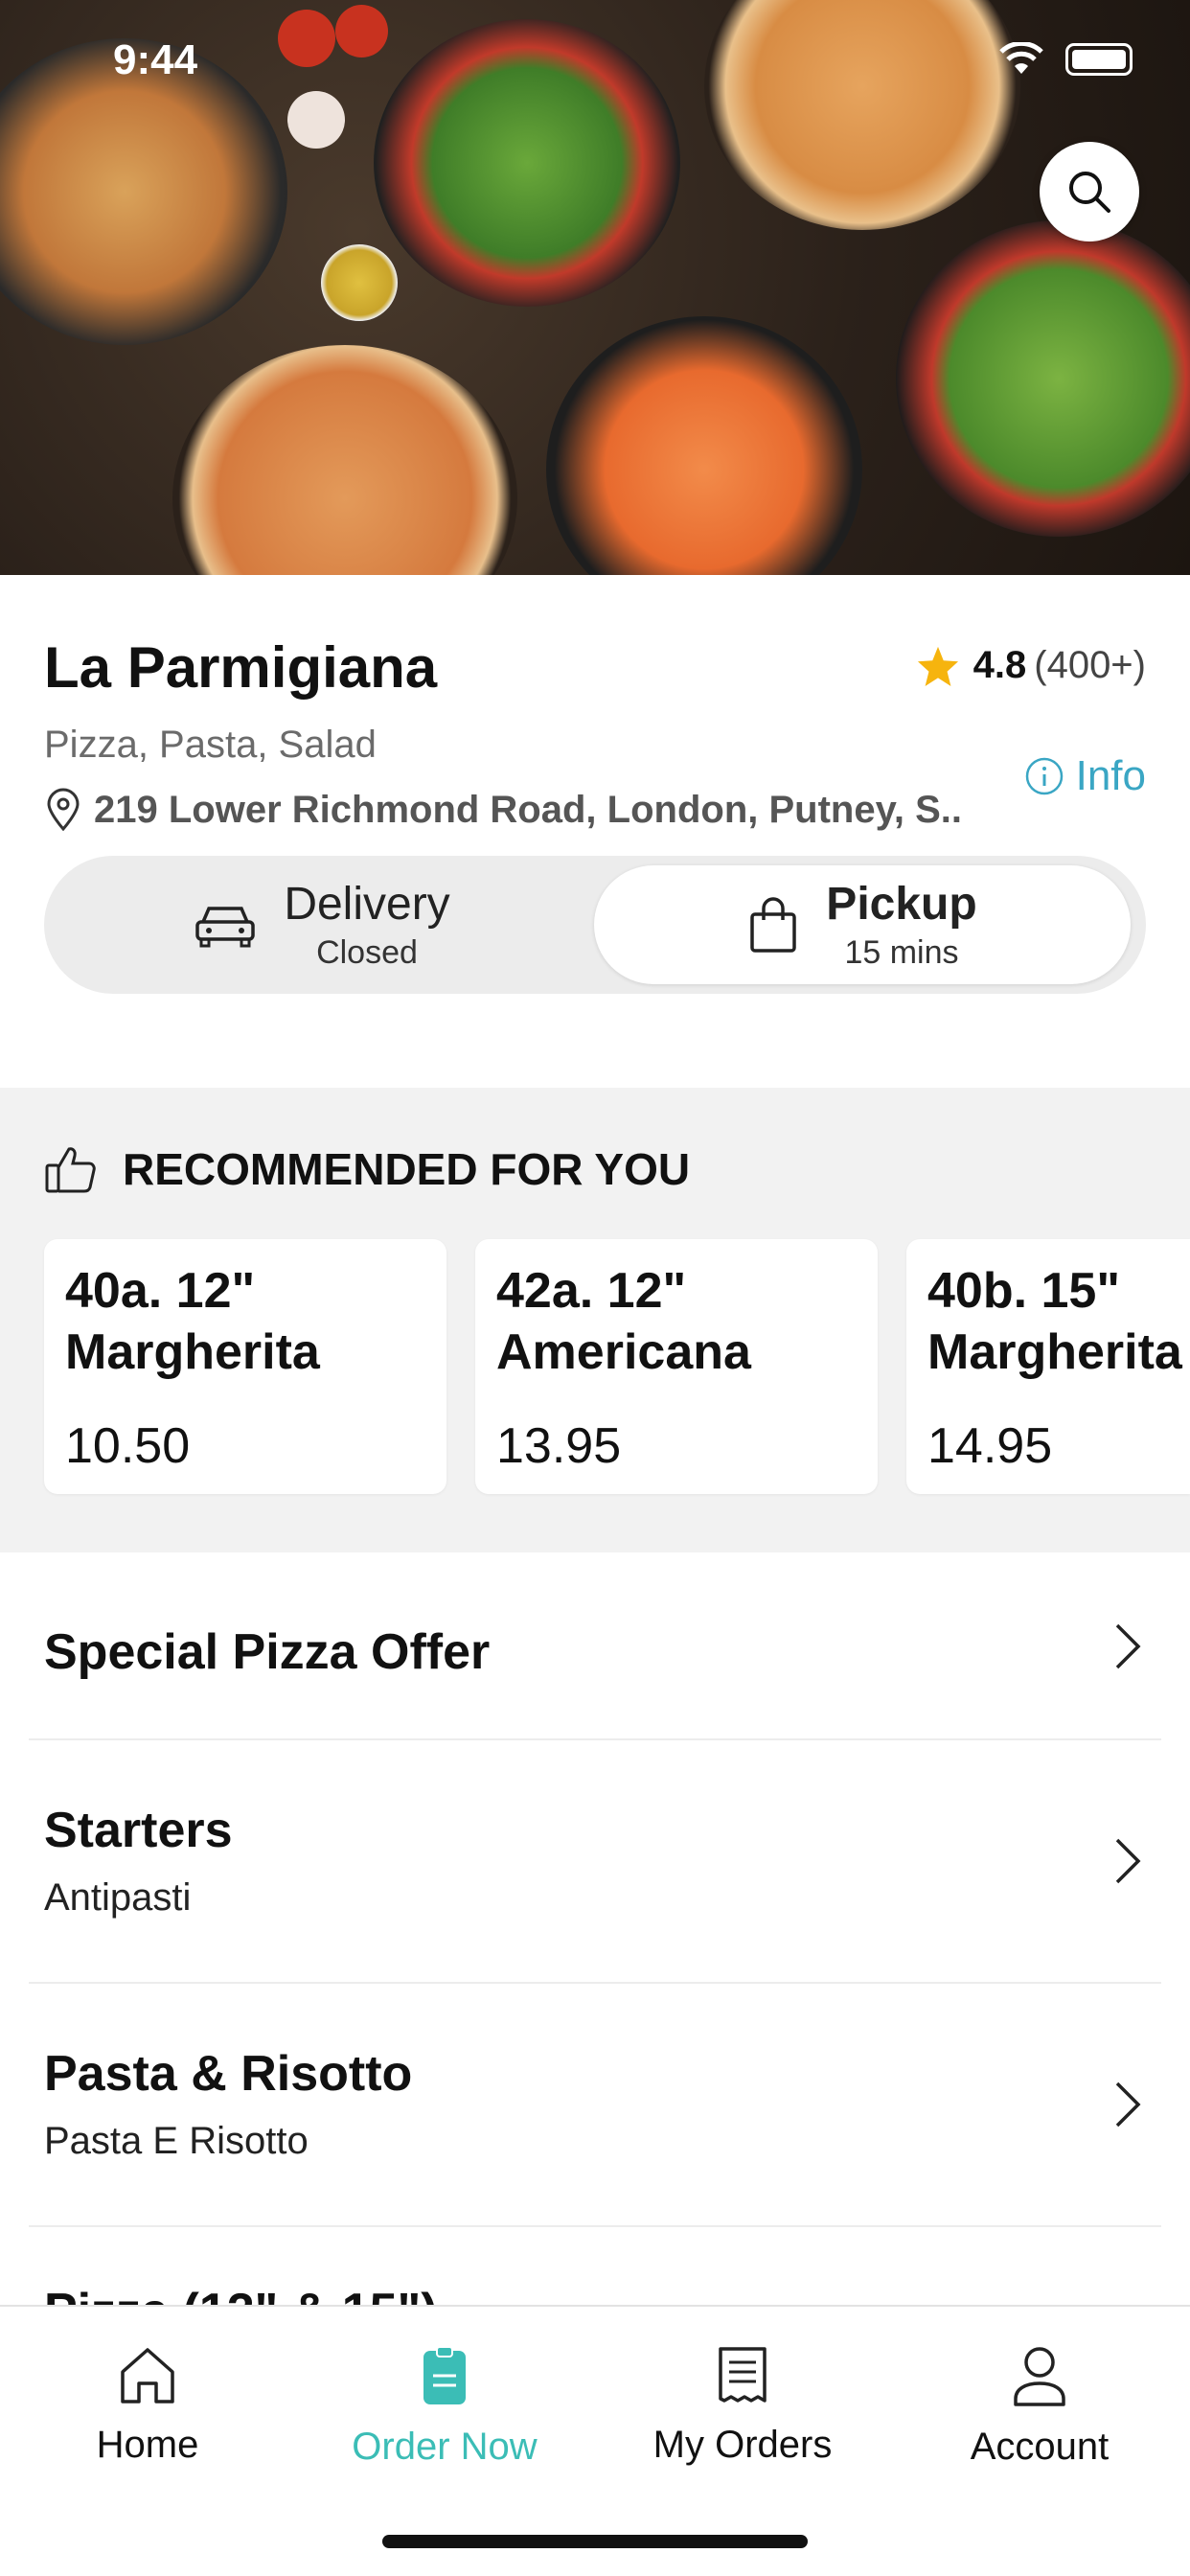  I want to click on person-icon, so click(1039, 2376).